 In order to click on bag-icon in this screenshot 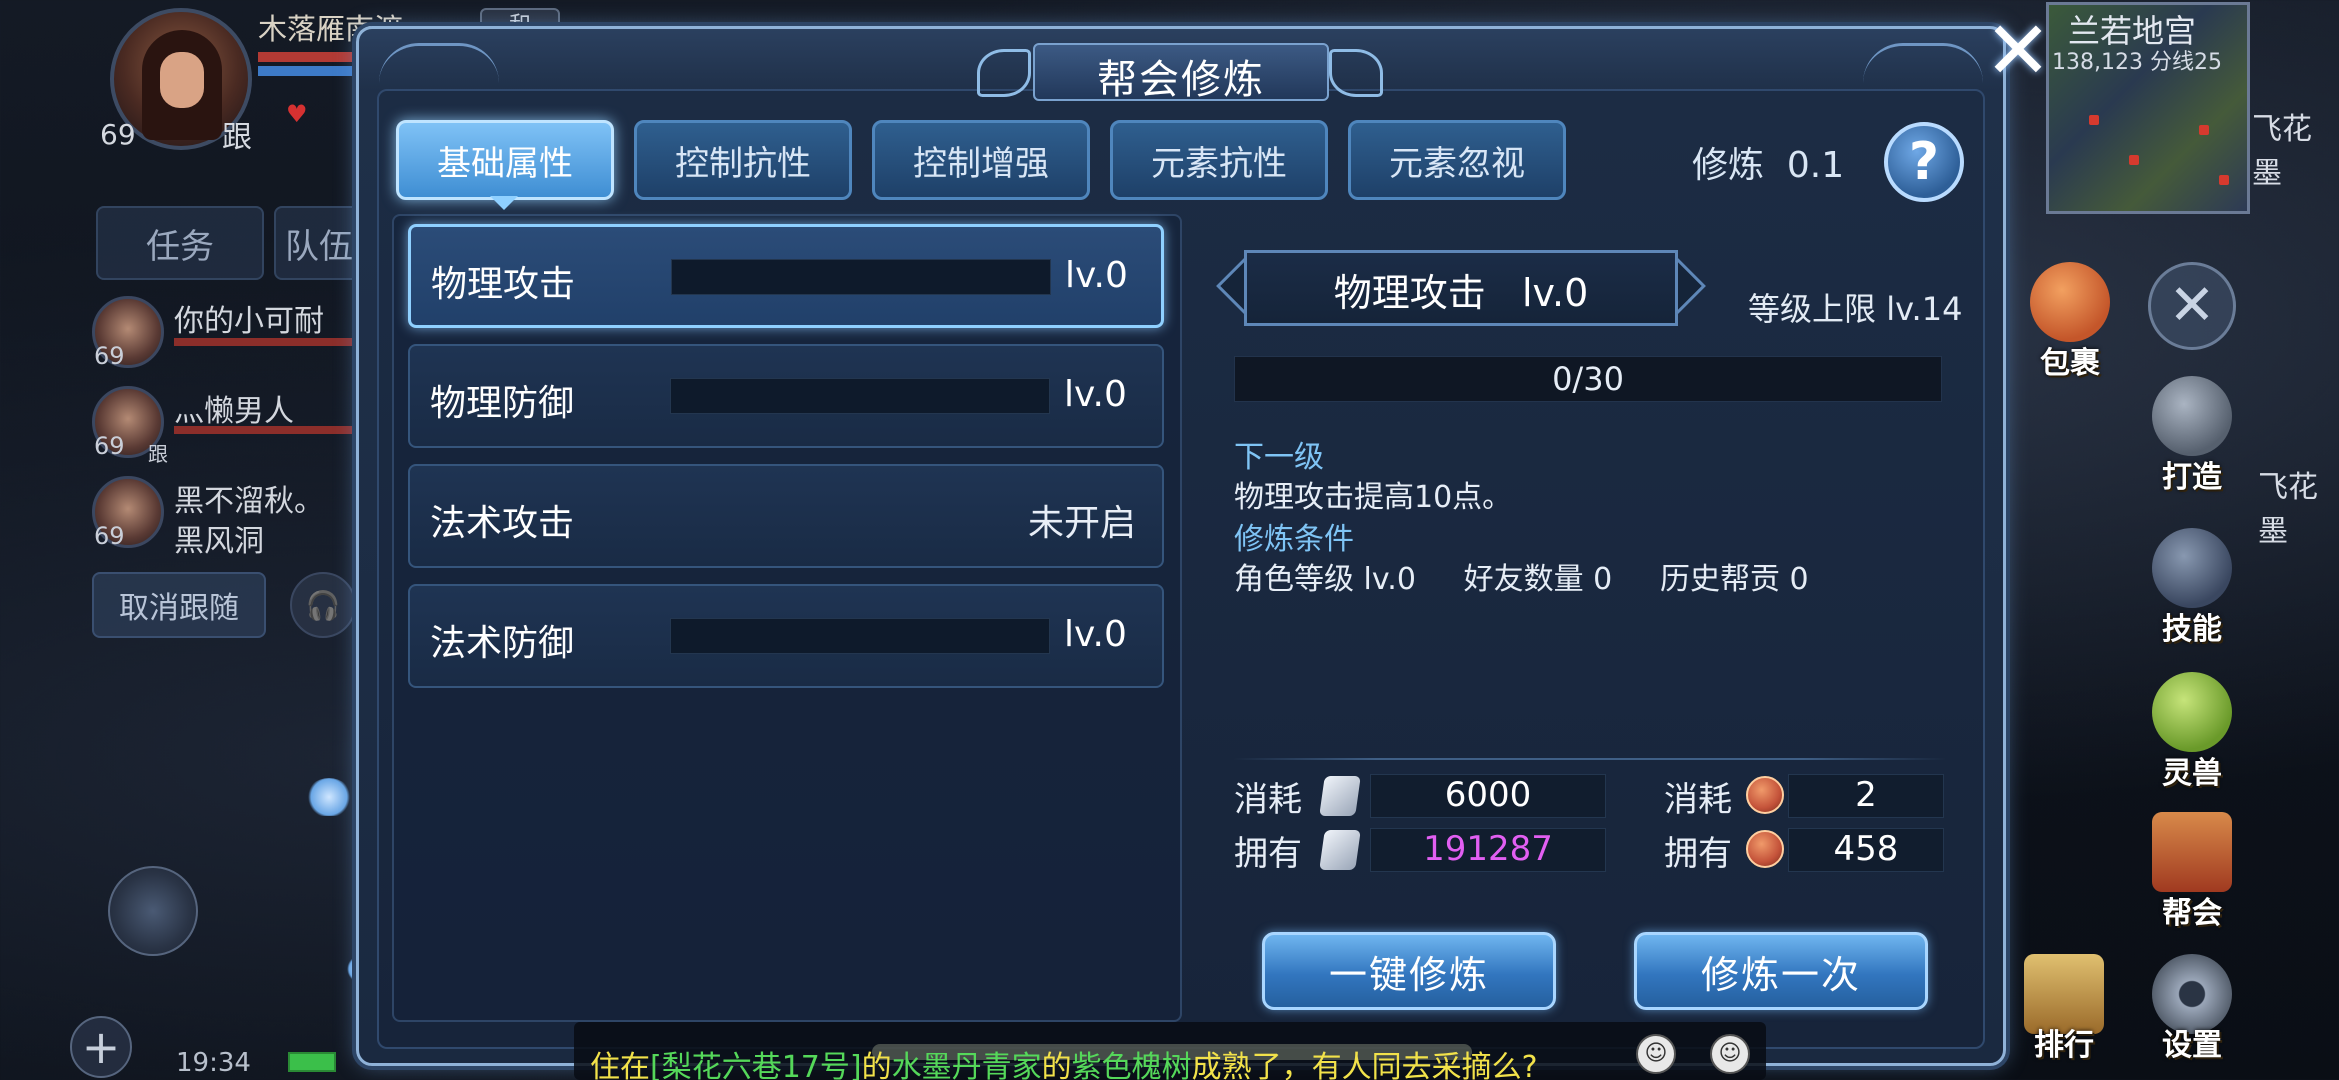, I will do `click(2070, 302)`.